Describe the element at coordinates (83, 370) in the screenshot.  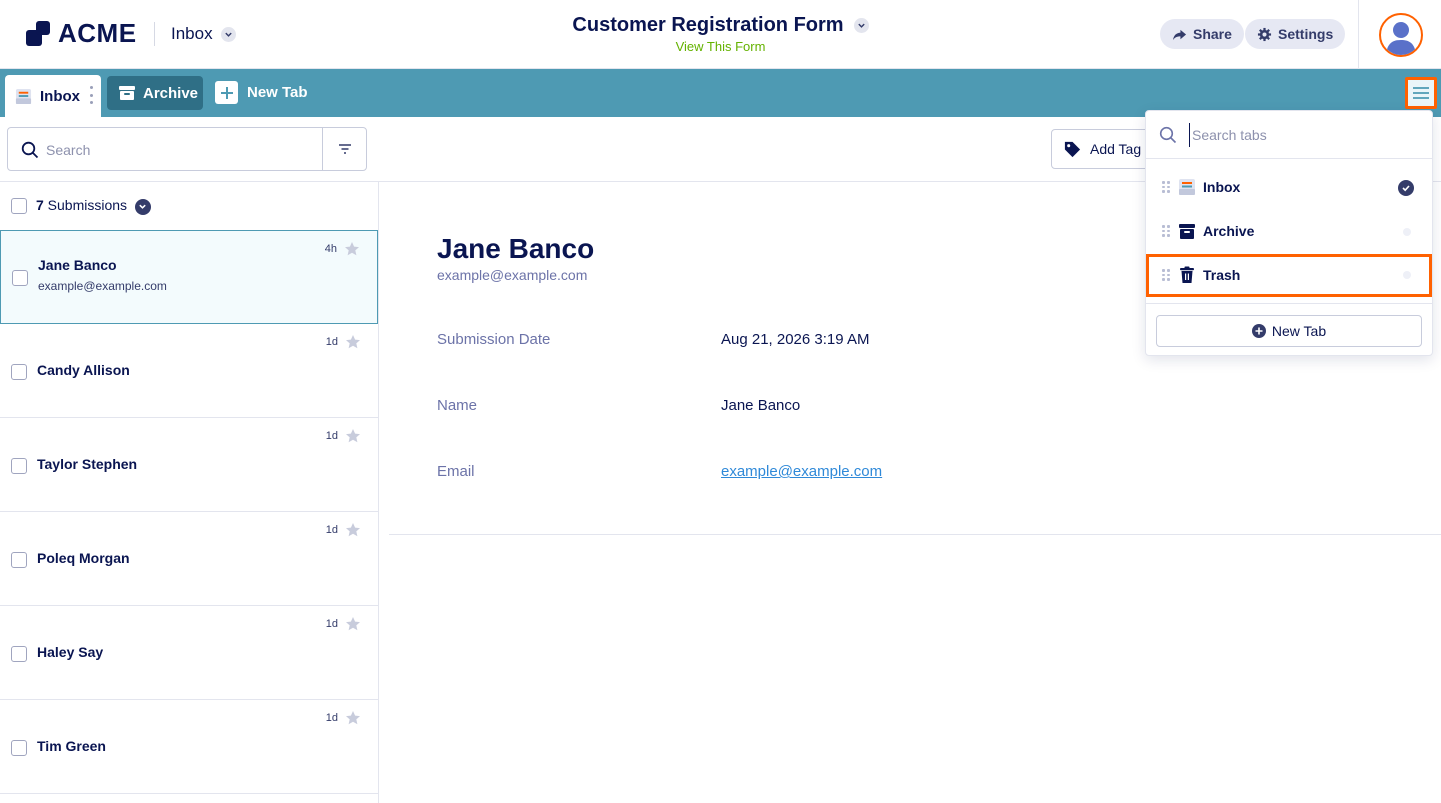
I see `submission-name: Candy Allison` at that location.